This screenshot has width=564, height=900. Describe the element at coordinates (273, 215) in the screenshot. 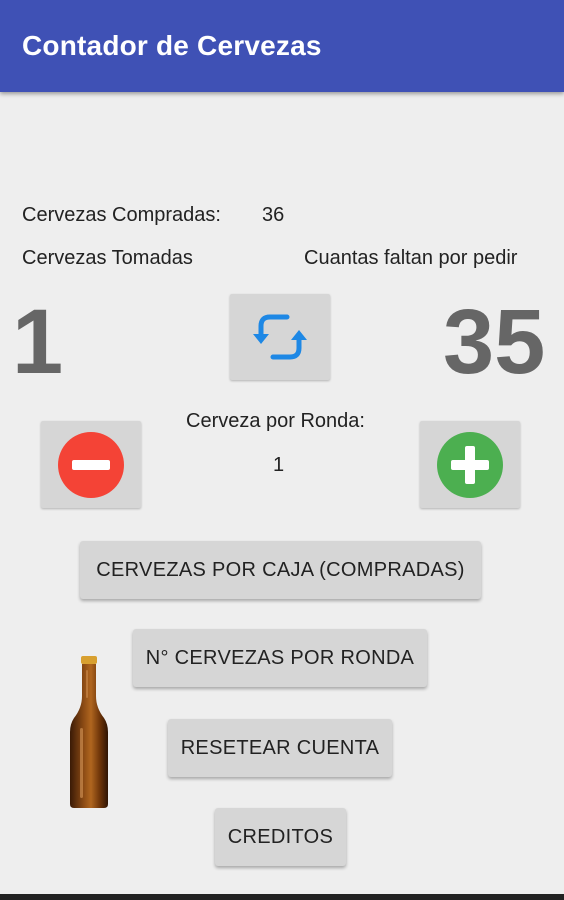

I see `purchased-value: 36` at that location.